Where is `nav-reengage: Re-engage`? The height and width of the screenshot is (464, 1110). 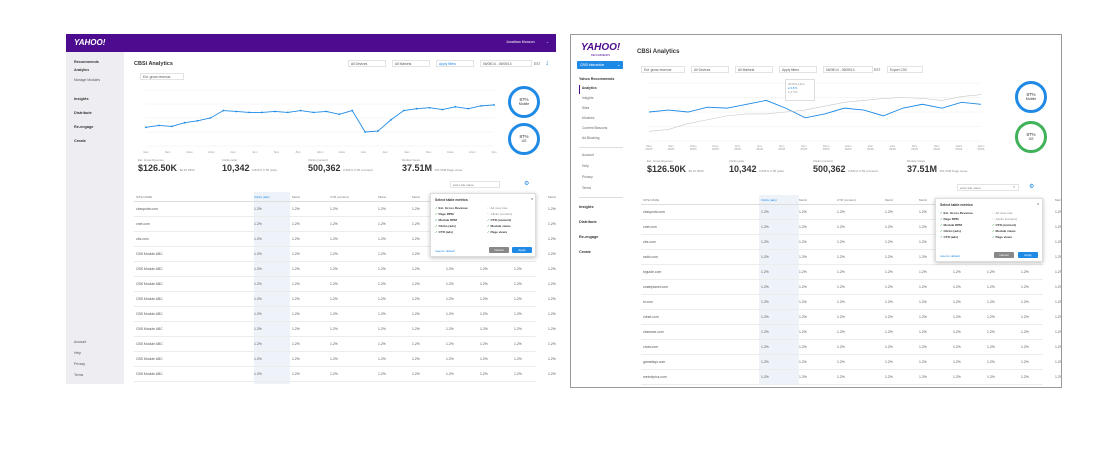 nav-reengage: Re-engage is located at coordinates (83, 127).